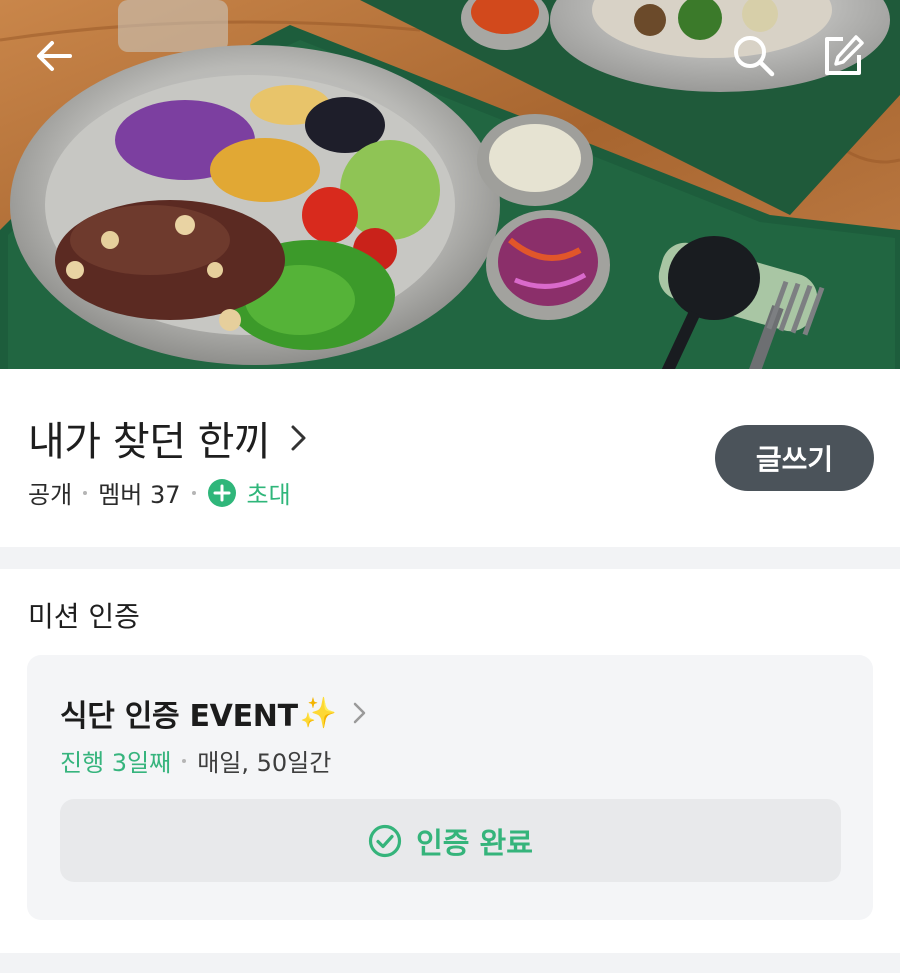  I want to click on mission-schedule: 매일, 50일간, so click(264, 763).